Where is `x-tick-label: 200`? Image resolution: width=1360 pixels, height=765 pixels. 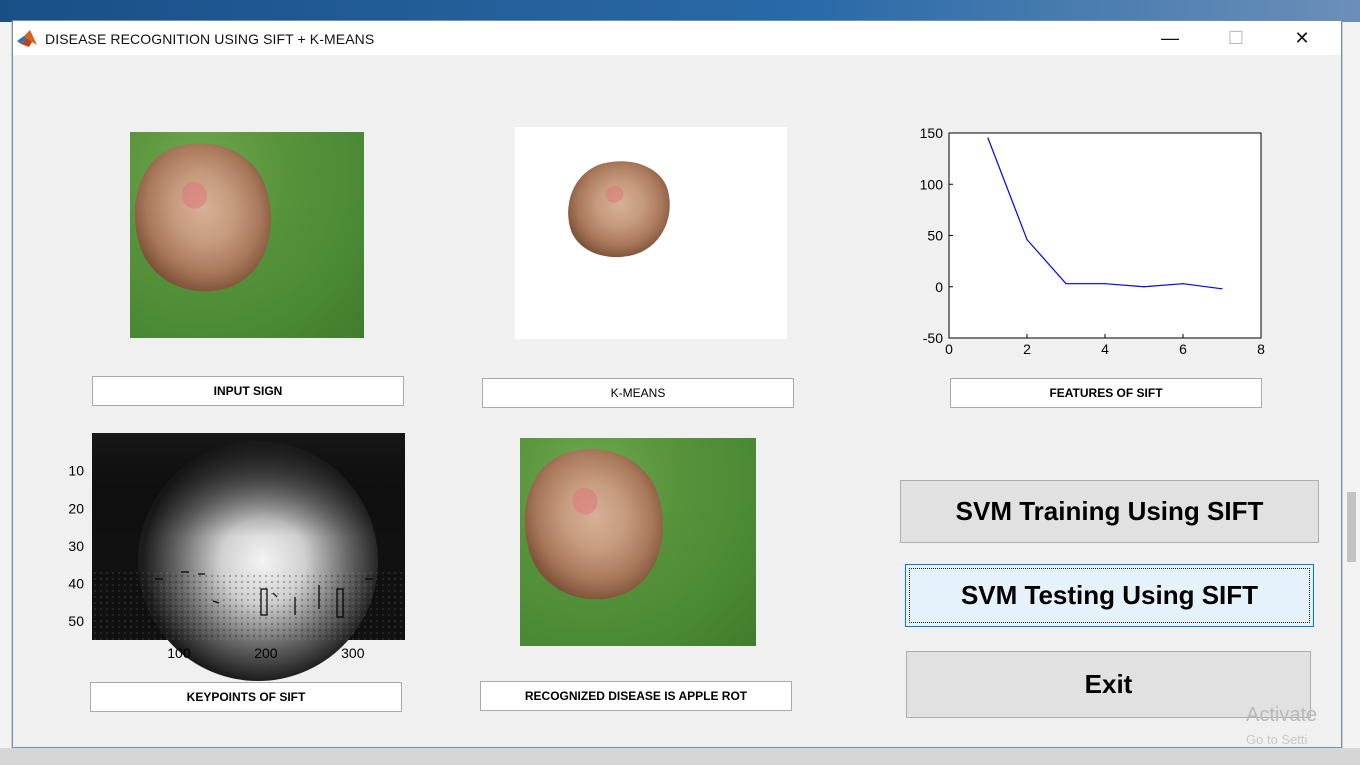
x-tick-label: 200 is located at coordinates (266, 653).